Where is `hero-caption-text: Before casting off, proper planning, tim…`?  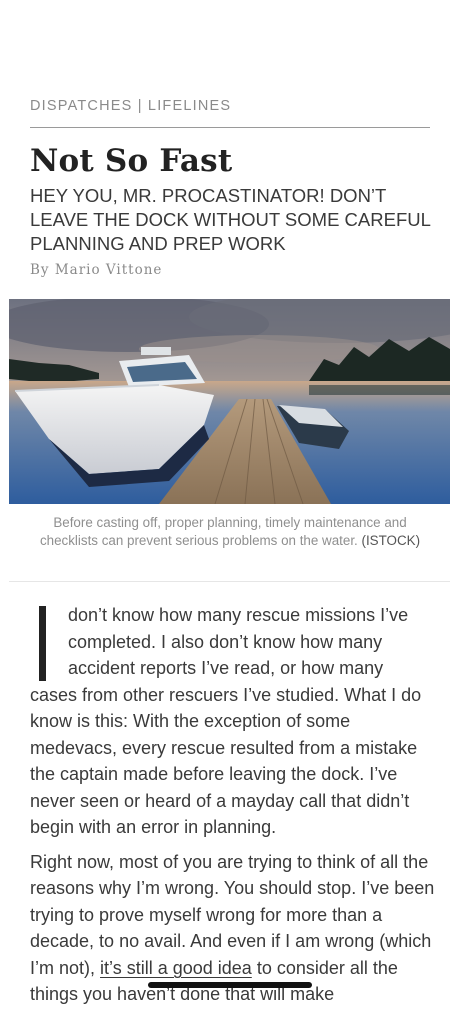
hero-caption-text: Before casting off, proper planning, tim… is located at coordinates (223, 531).